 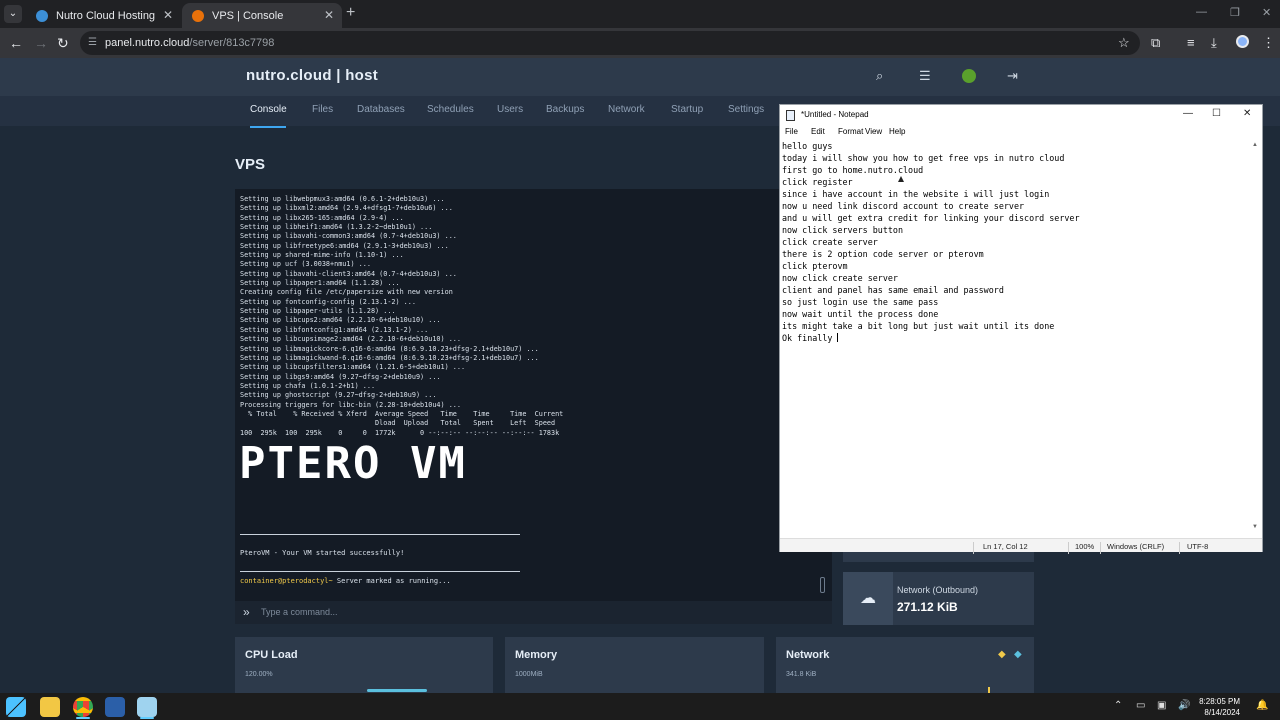 I want to click on cpu-load-card: CPU Load 120.00%, so click(x=364, y=665).